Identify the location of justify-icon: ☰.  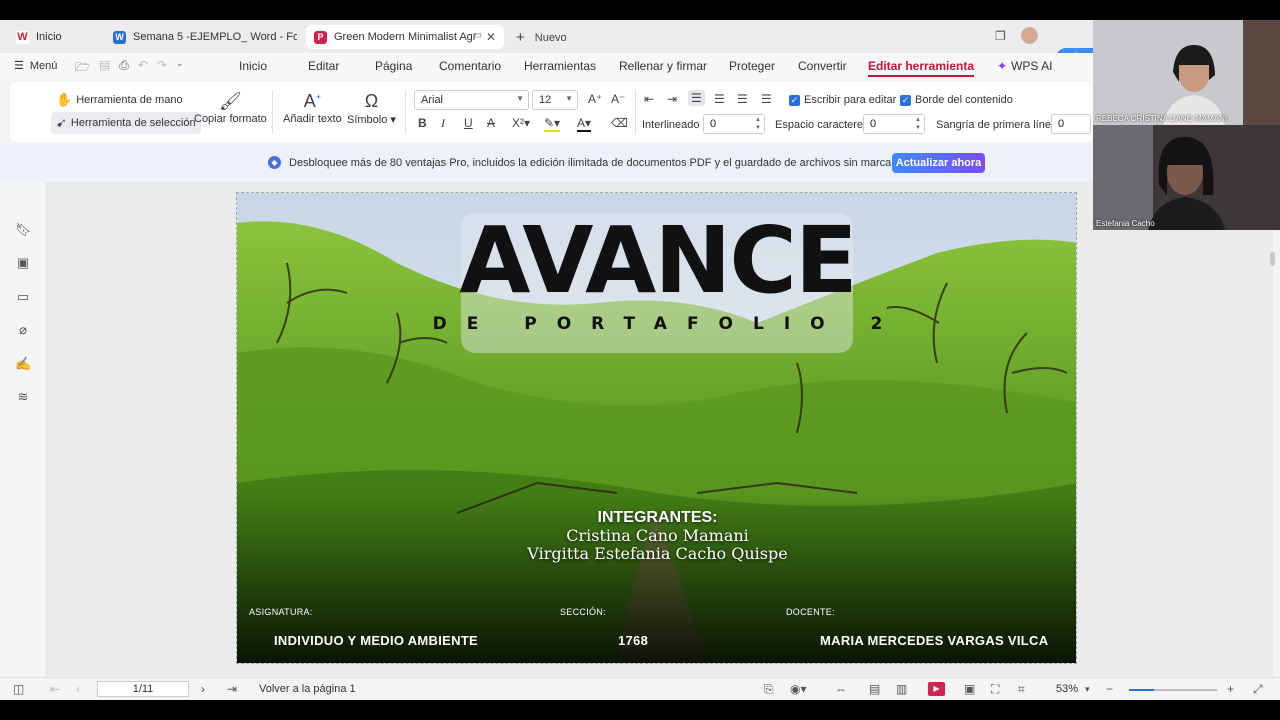
(766, 99).